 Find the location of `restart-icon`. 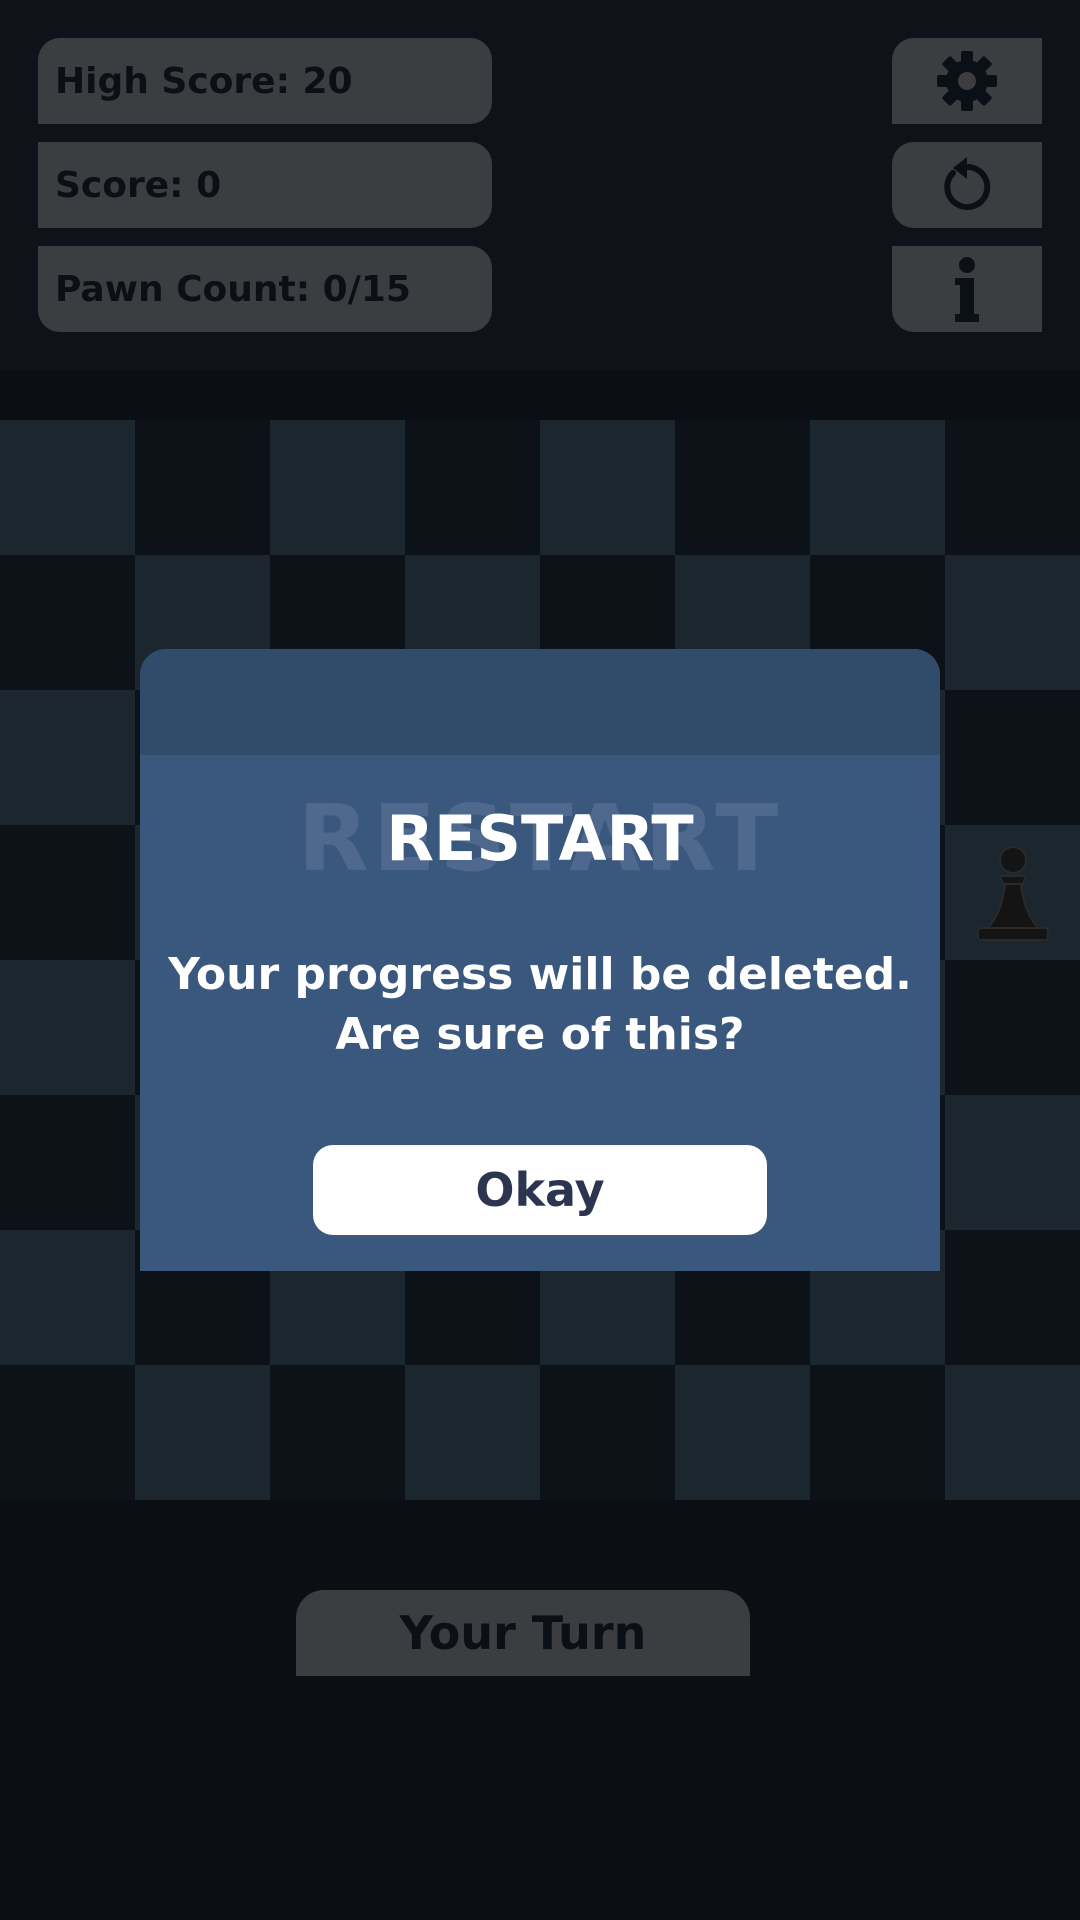

restart-icon is located at coordinates (967, 183).